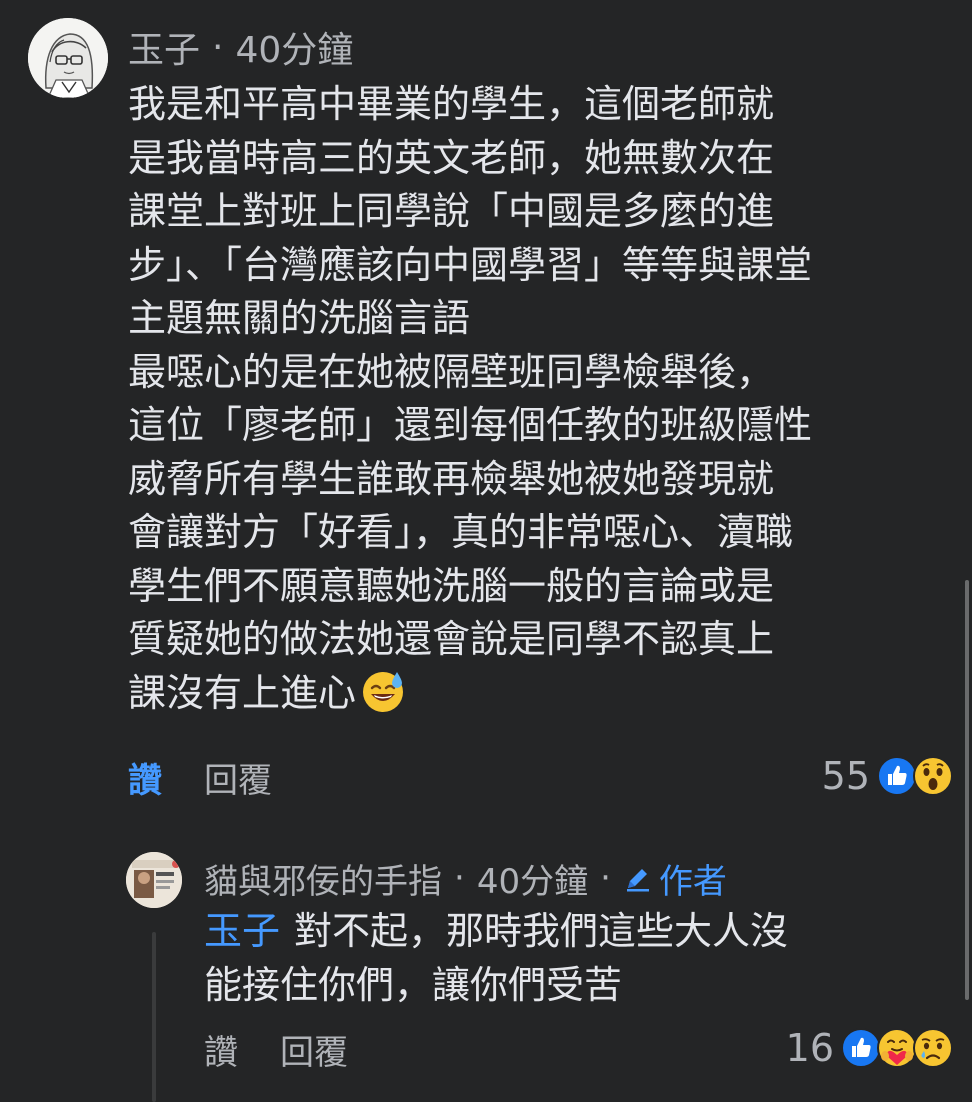 Image resolution: width=972 pixels, height=1102 pixels. I want to click on comment-author: 玉子, so click(164, 47).